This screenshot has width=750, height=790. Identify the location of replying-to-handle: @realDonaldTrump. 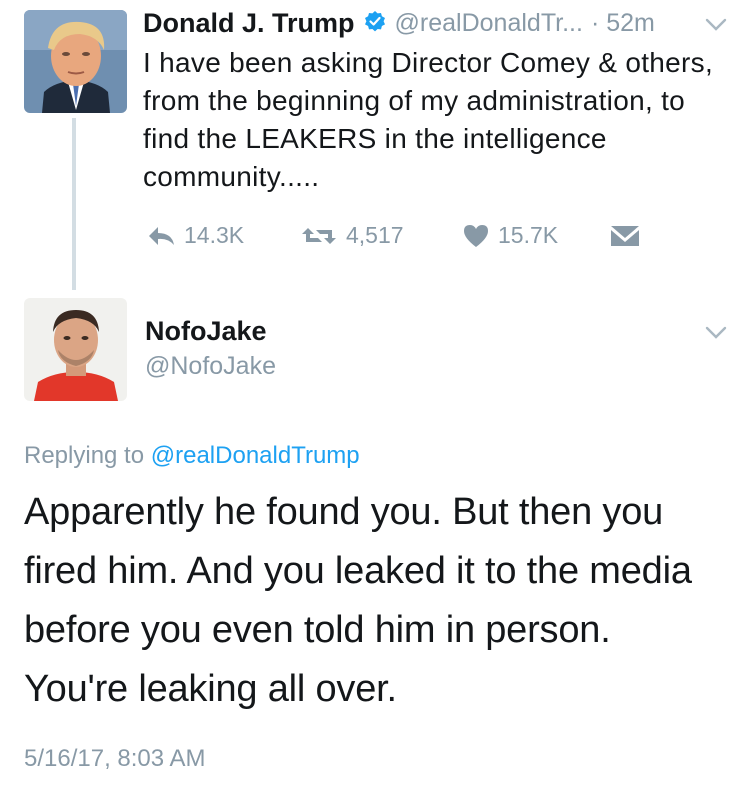
(255, 455).